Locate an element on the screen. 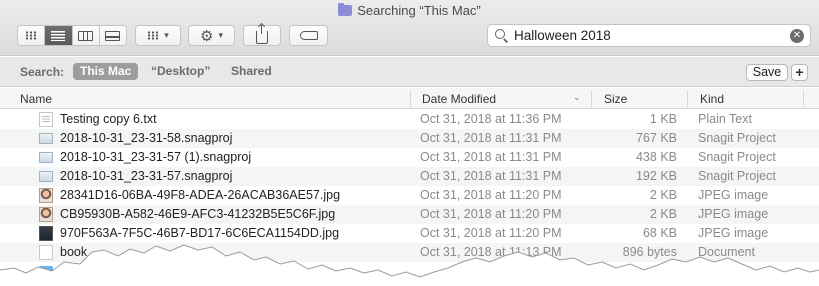 The width and height of the screenshot is (819, 286). scope-this-mac: This Mac is located at coordinates (106, 71).